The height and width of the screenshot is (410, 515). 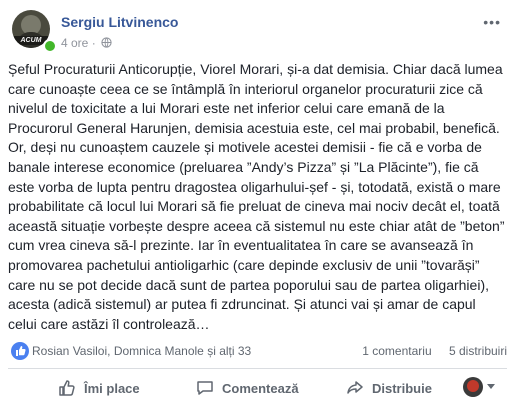 I want to click on comment-label: Comentează, so click(x=260, y=388).